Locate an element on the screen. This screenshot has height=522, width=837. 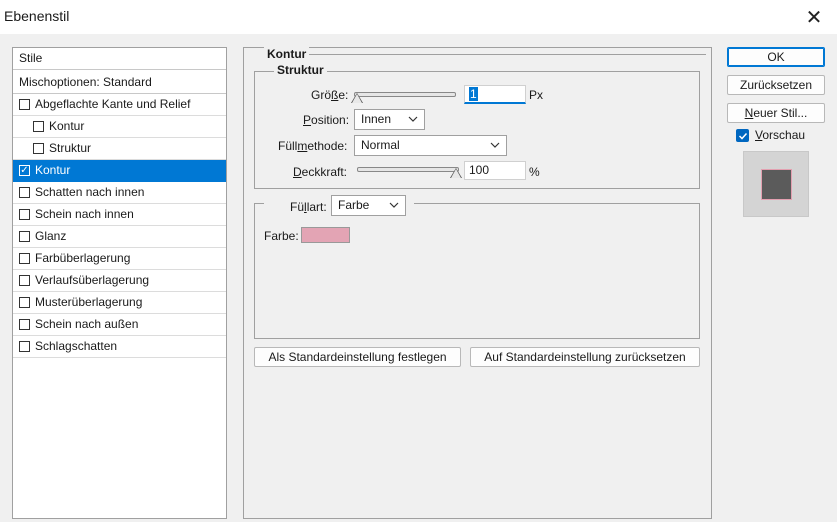
opacity-slider-thumb is located at coordinates (456, 173).